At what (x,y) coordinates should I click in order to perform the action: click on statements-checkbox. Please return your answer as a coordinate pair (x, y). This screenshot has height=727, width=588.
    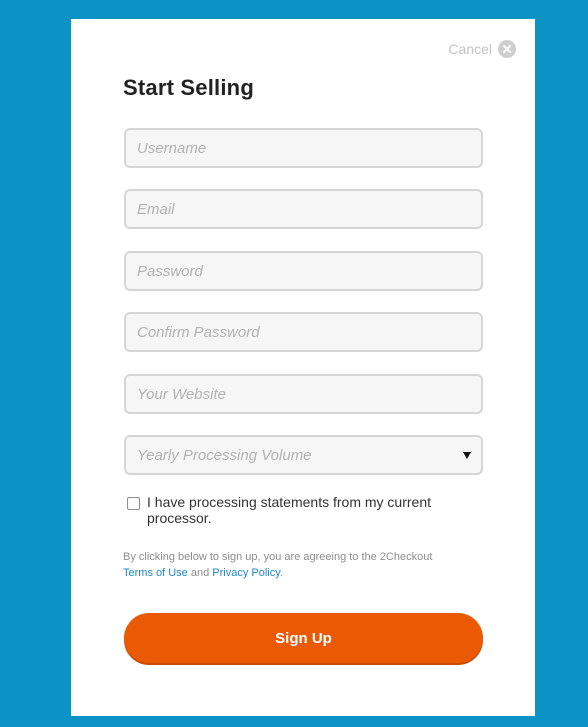
    Looking at the image, I should click on (133, 503).